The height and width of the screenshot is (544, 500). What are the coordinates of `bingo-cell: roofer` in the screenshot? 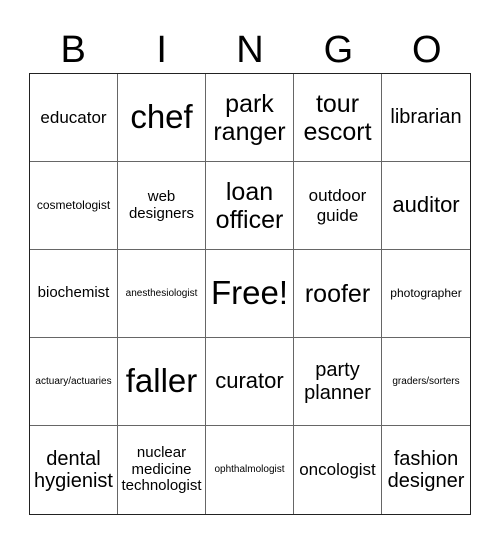 It's located at (338, 294).